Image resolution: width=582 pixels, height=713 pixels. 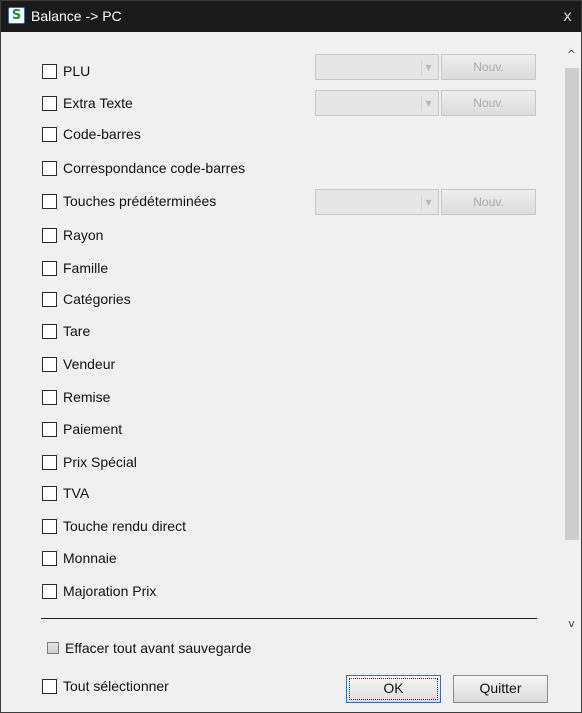 I want to click on option-label: Vendeur, so click(x=89, y=364).